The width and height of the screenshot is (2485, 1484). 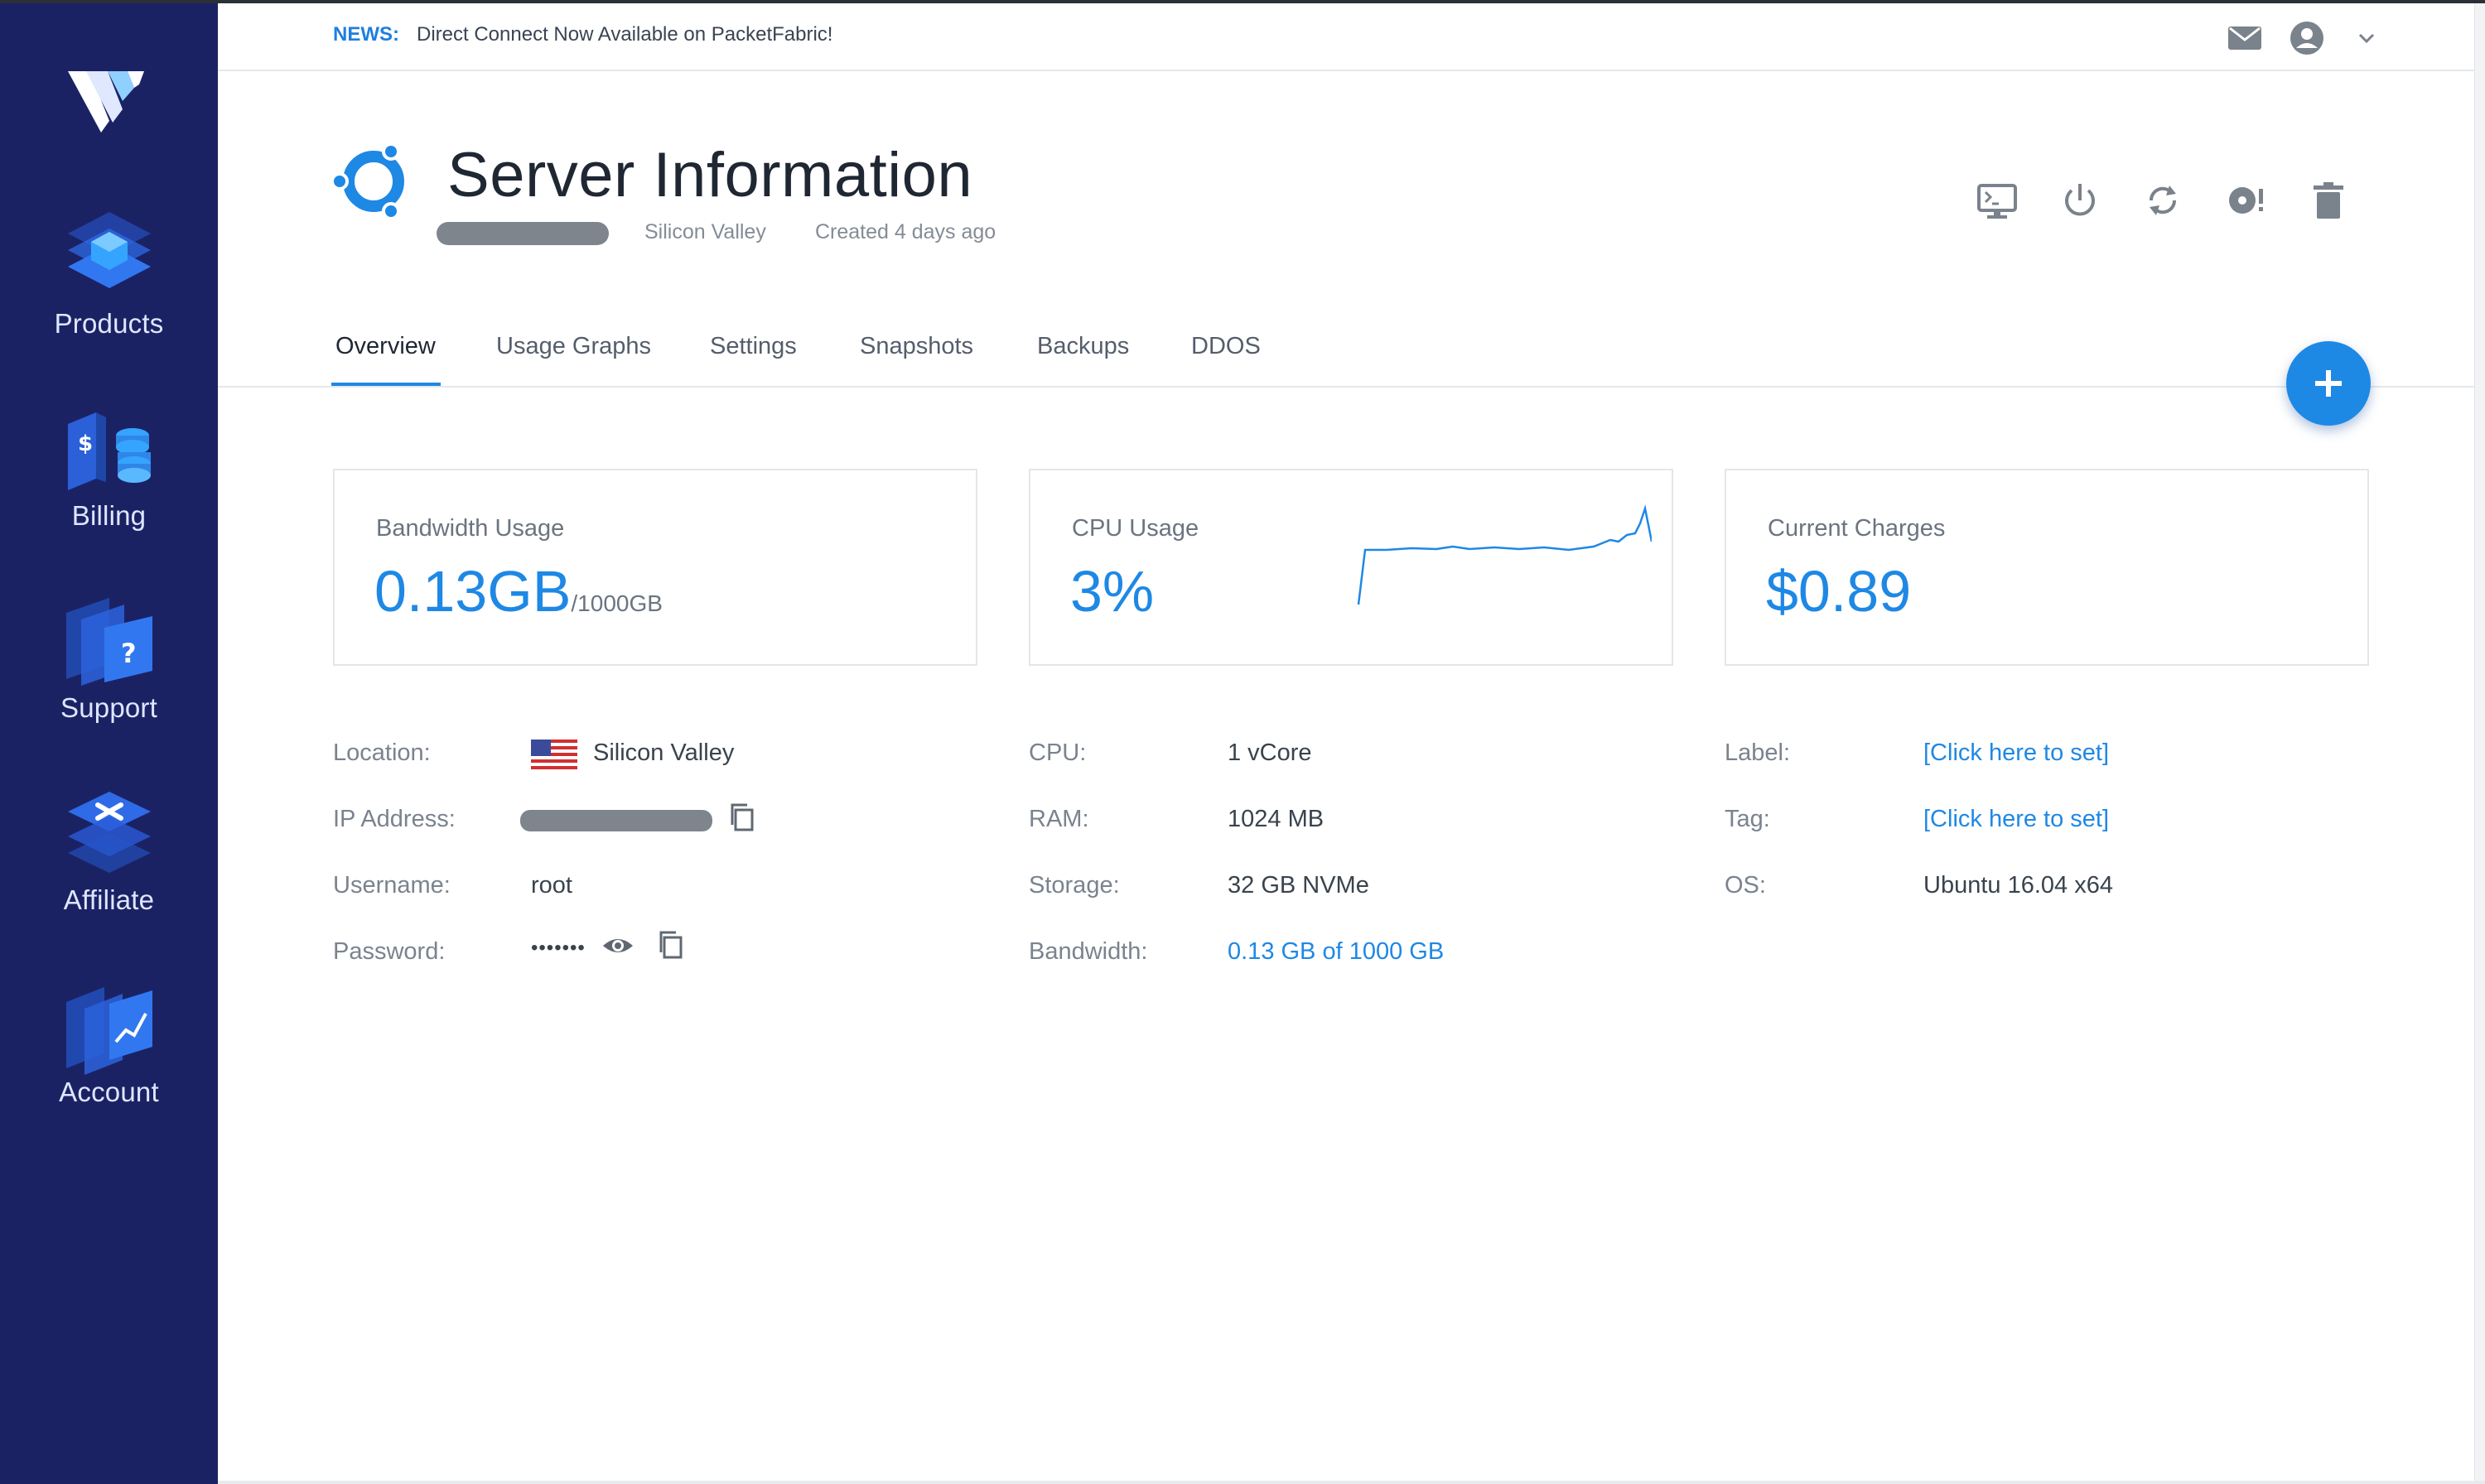 I want to click on charges-value: $0.89, so click(x=1839, y=591).